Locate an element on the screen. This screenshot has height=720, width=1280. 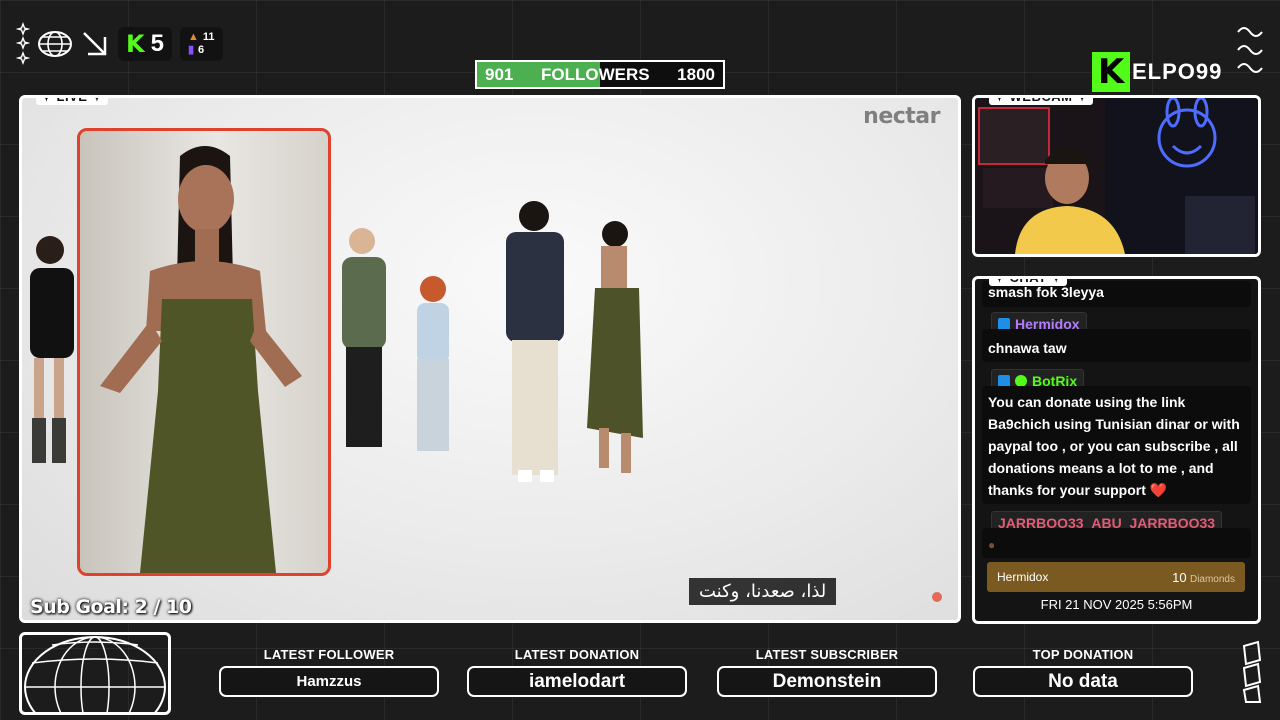
top-donation-widget: TOP DONATION No data is located at coordinates (1083, 672).